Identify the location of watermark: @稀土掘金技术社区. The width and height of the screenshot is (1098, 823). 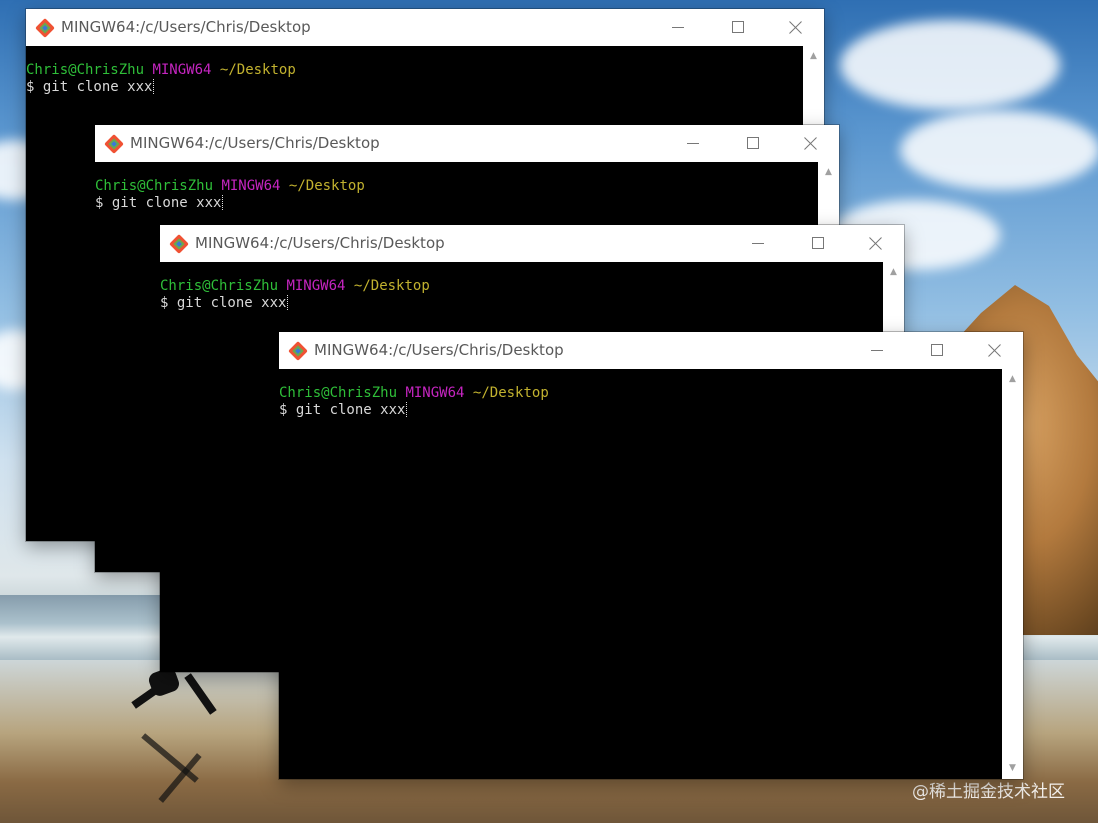
(988, 792).